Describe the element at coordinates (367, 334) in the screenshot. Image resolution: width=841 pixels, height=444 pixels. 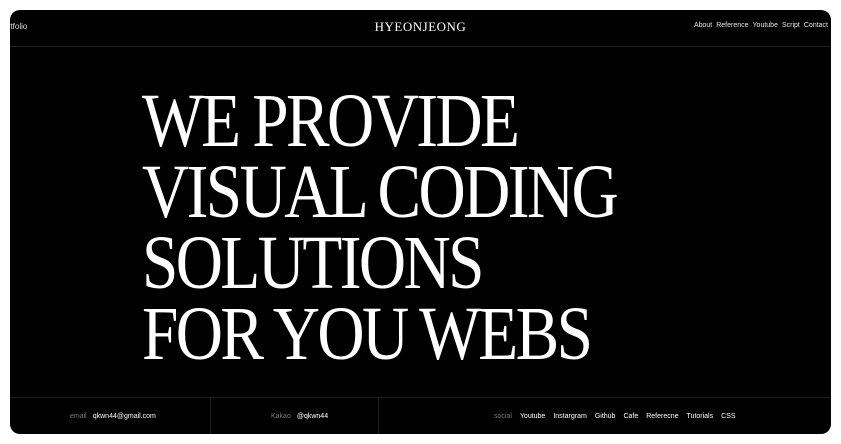
I see `hero-line-4: FOR YOU WEBS` at that location.